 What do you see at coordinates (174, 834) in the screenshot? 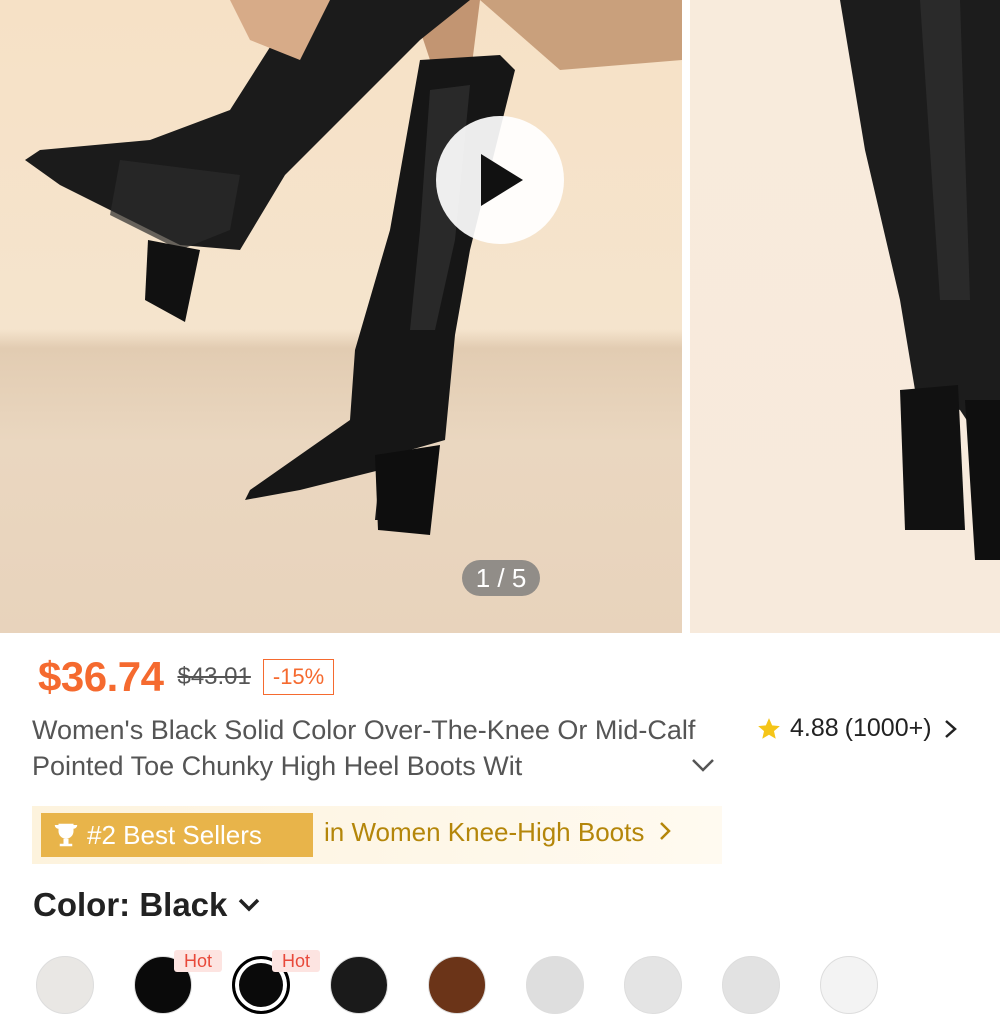
I see `best-sellers-rank: #2 Best Sellers` at bounding box center [174, 834].